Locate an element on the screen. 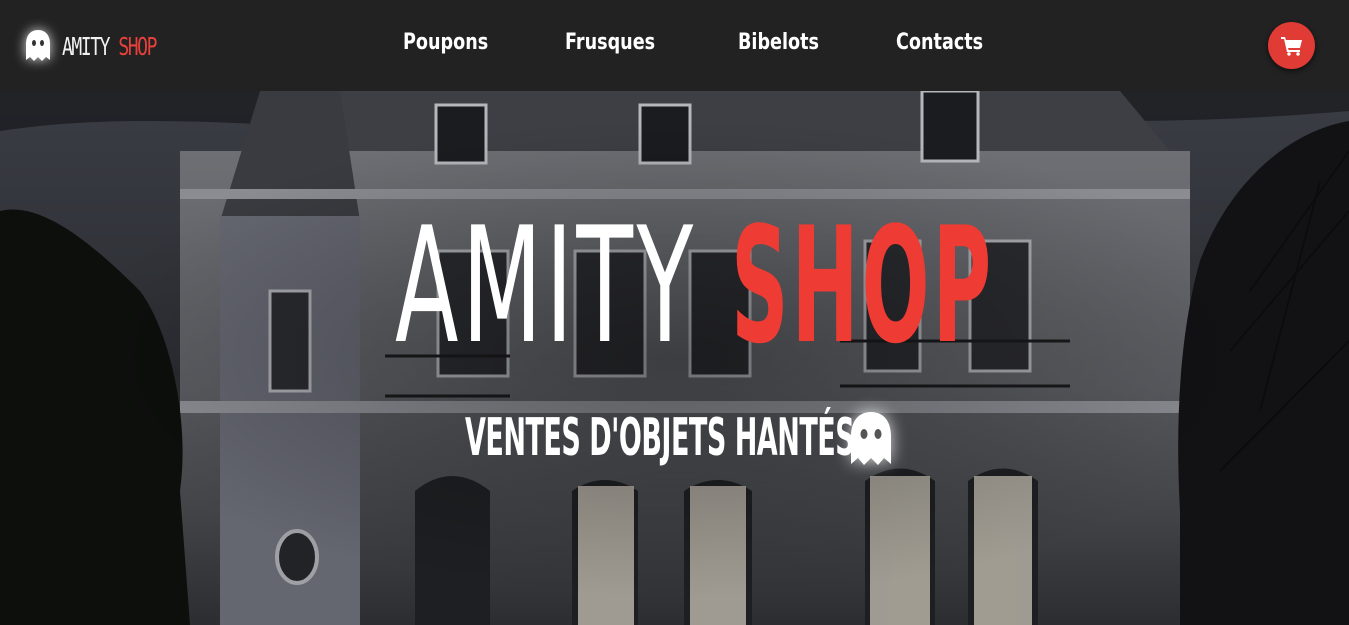 The height and width of the screenshot is (625, 1349). nav-item-contacts: Contacts is located at coordinates (939, 42).